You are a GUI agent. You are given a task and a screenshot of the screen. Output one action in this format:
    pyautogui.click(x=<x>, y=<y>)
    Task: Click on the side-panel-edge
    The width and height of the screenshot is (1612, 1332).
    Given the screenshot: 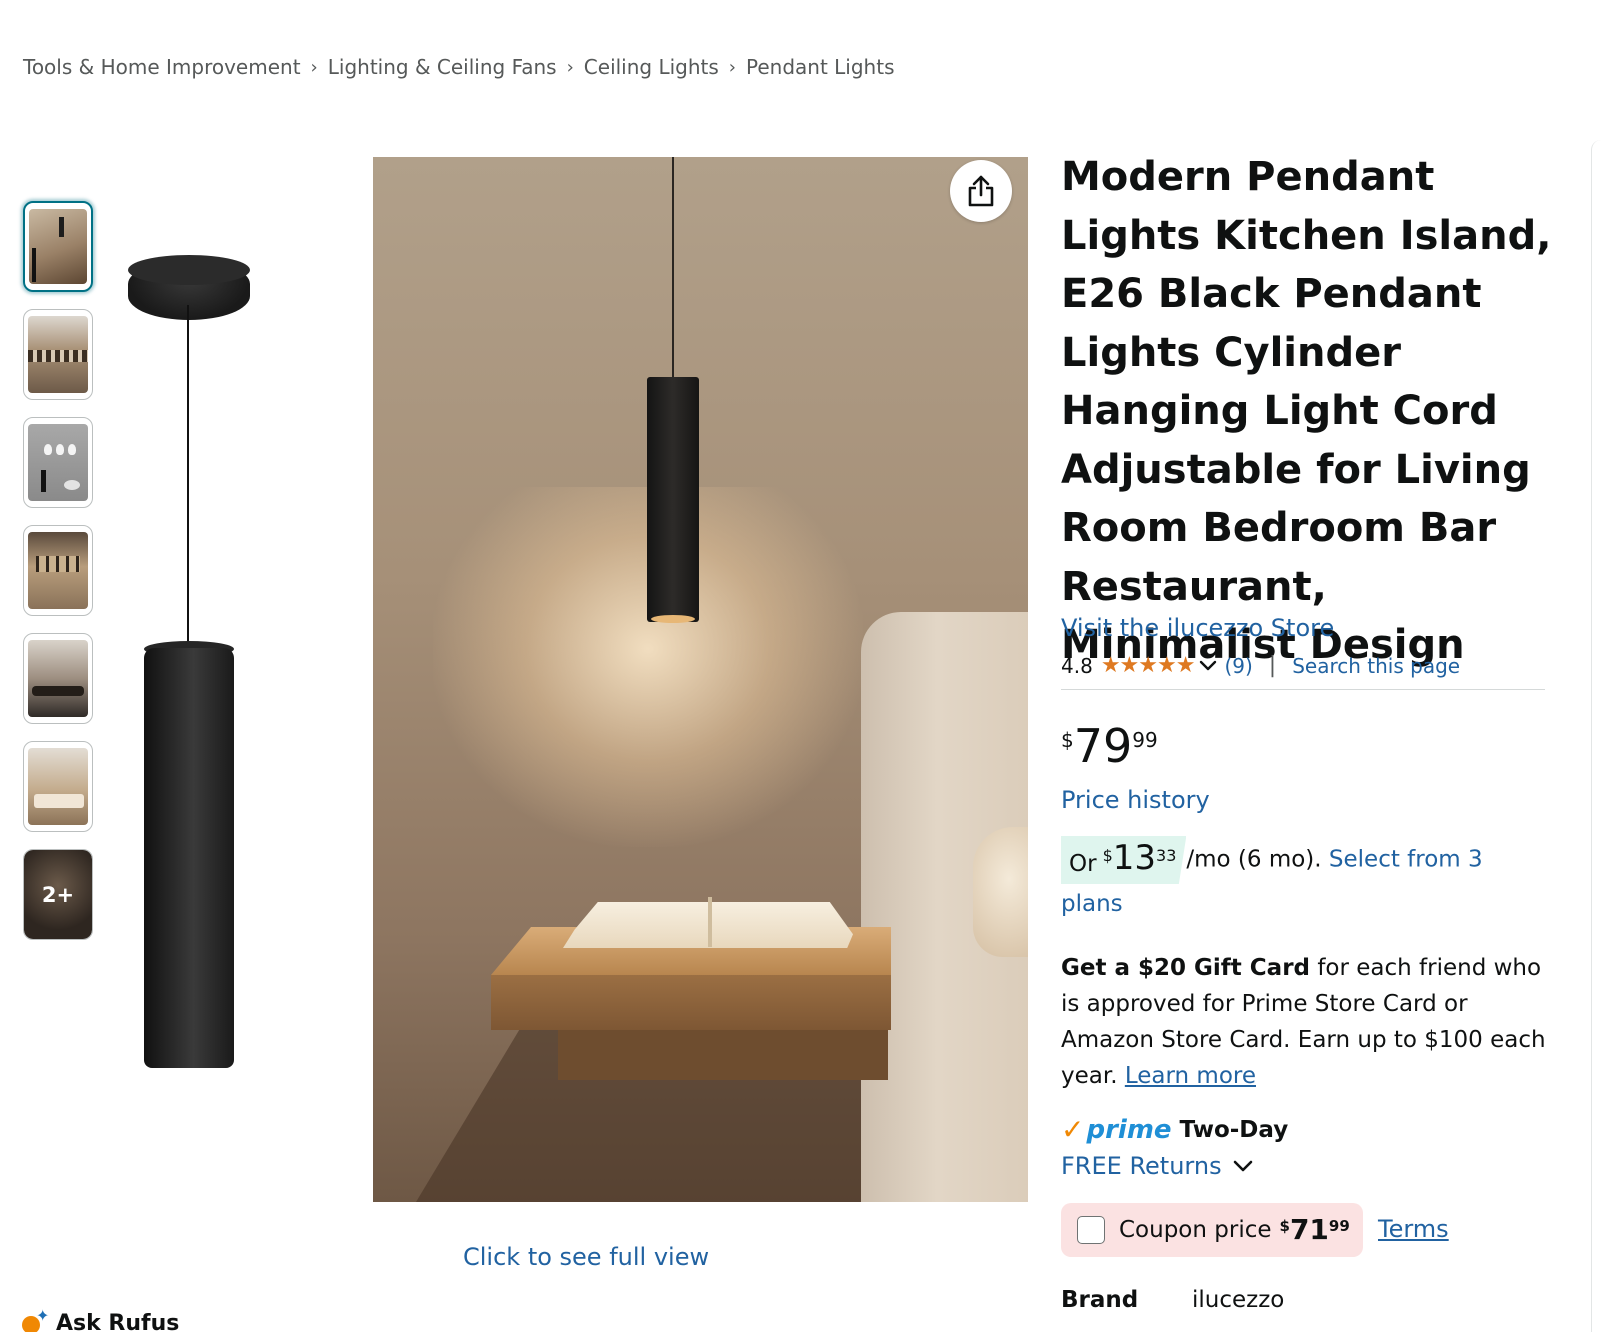 What is the action you would take?
    pyautogui.click(x=1601, y=736)
    